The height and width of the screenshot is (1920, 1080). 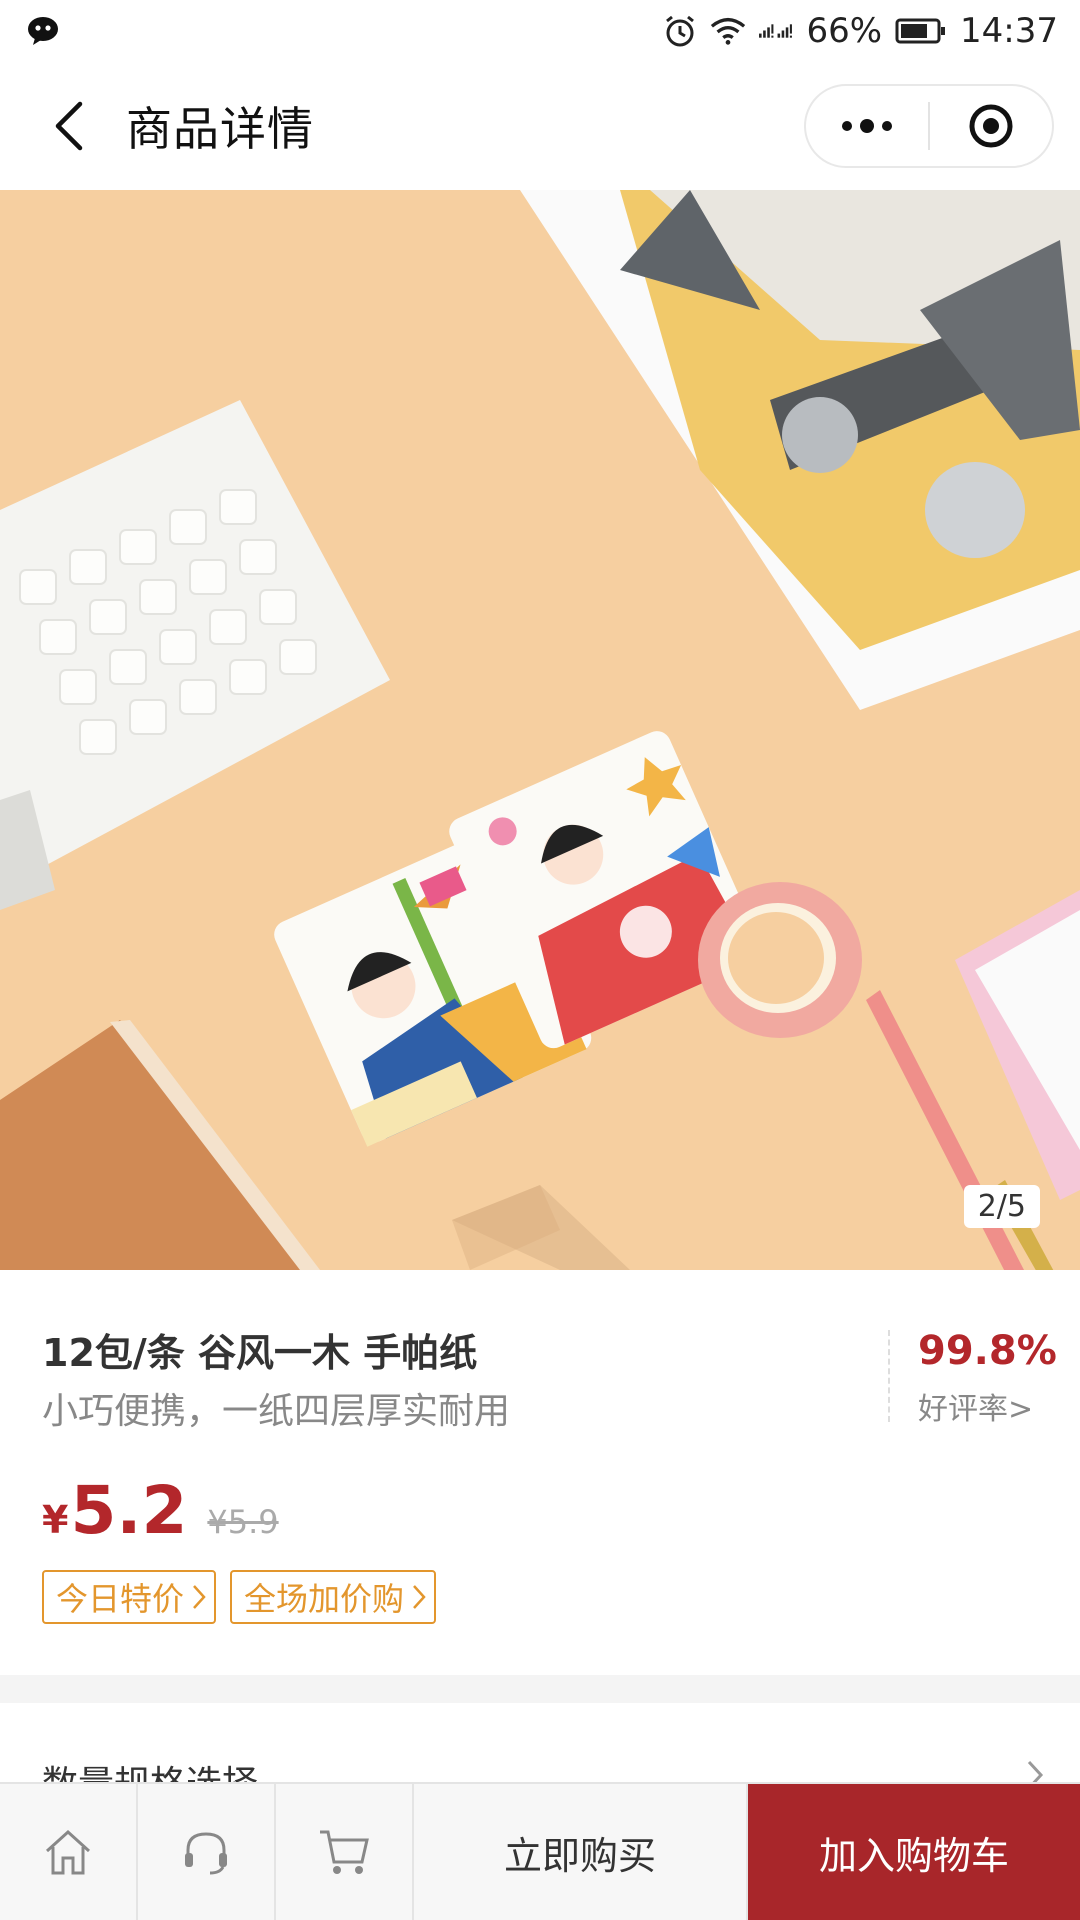 I want to click on battery-percent: 66%, so click(x=844, y=31).